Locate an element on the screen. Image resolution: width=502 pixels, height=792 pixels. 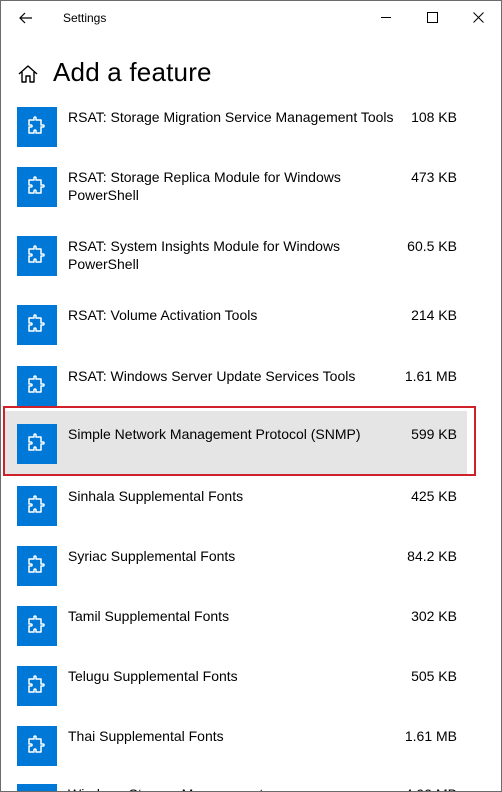
feature-item: Telugu Supplemental Fonts 505 KB is located at coordinates (236, 686).